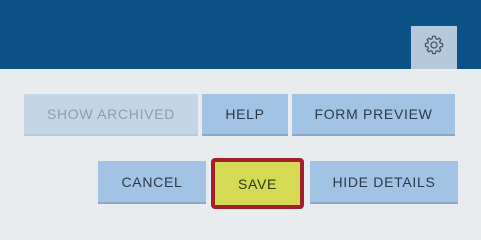  I want to click on show-archived-button: SHOW ARCHIVED, so click(111, 115).